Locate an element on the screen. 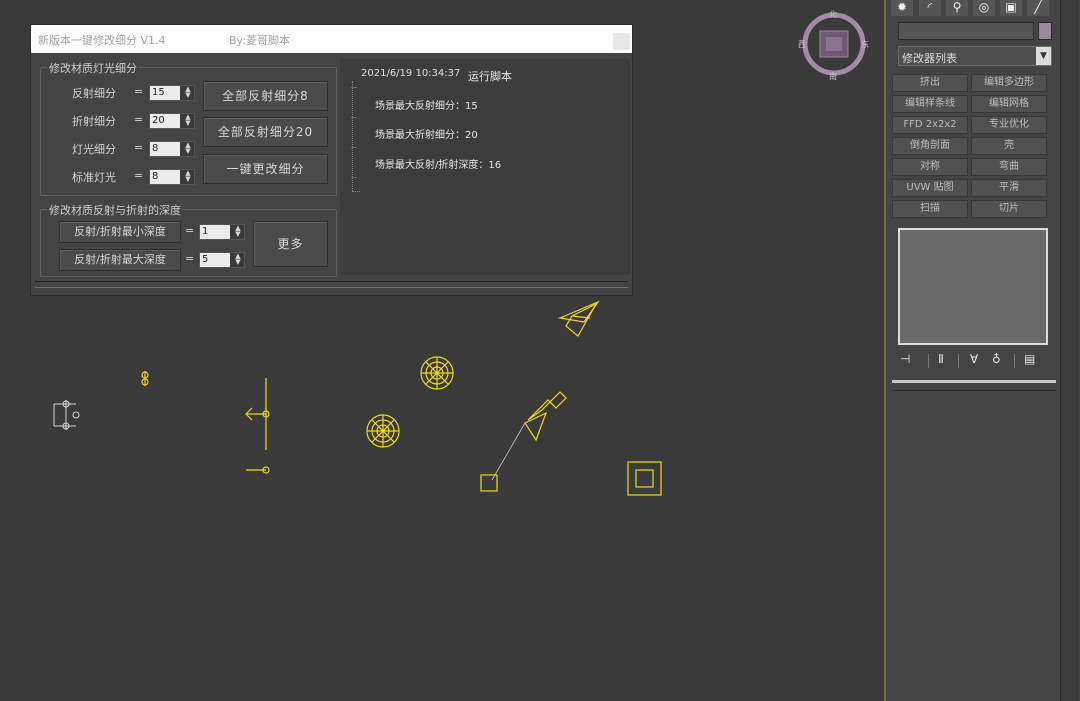  refract-subdivs-spinner: 20 ▲ ▼ is located at coordinates (172, 121).